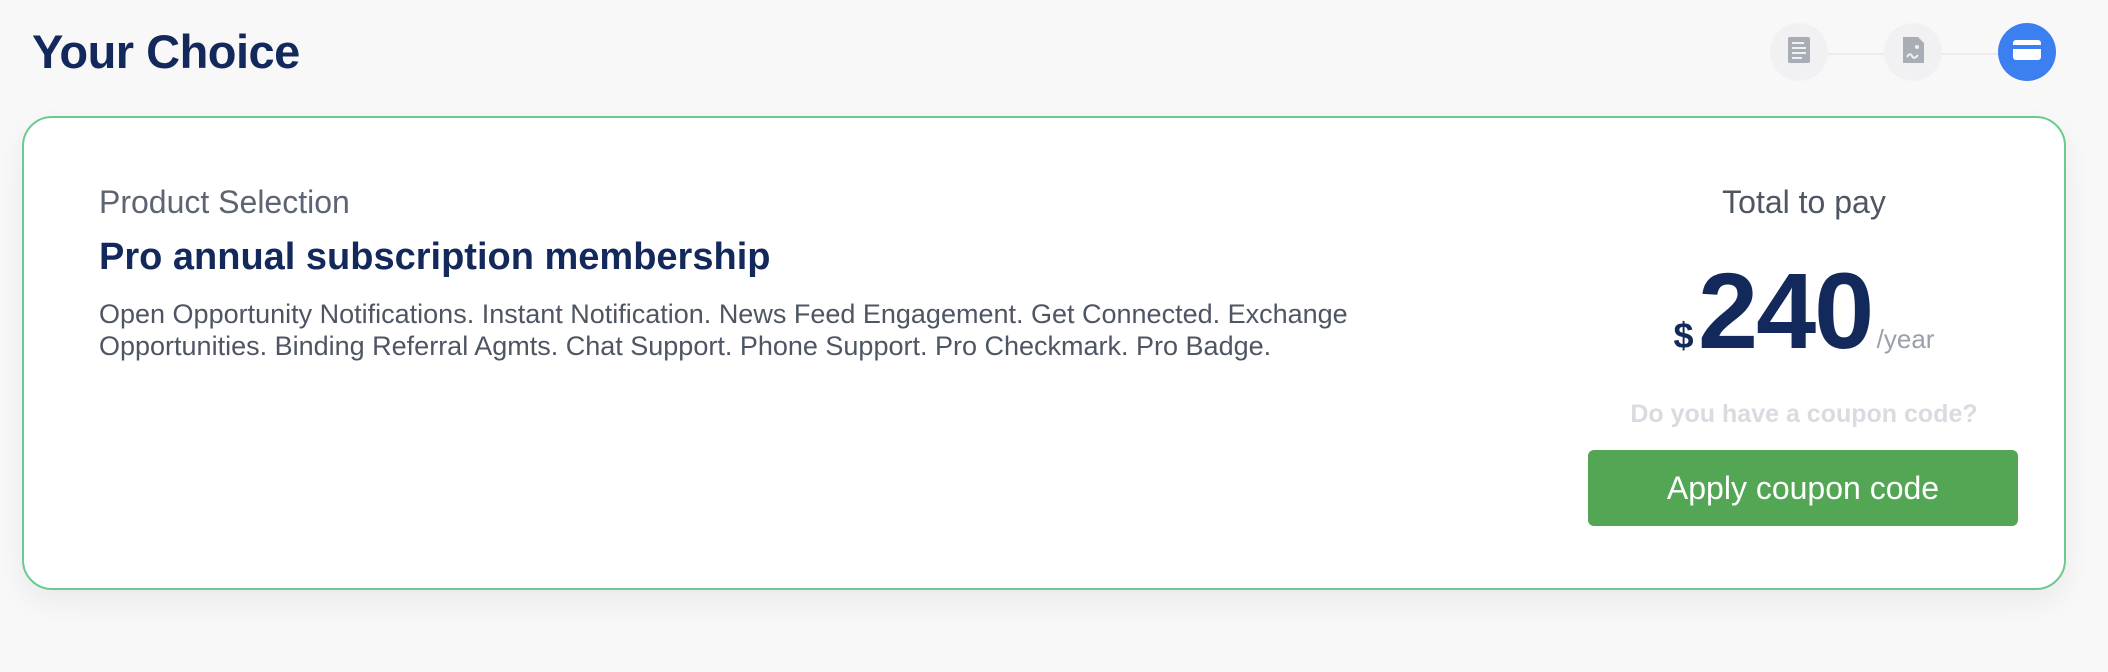 This screenshot has height=672, width=2108. What do you see at coordinates (224, 202) in the screenshot?
I see `product-selection-label: Product Selection` at bounding box center [224, 202].